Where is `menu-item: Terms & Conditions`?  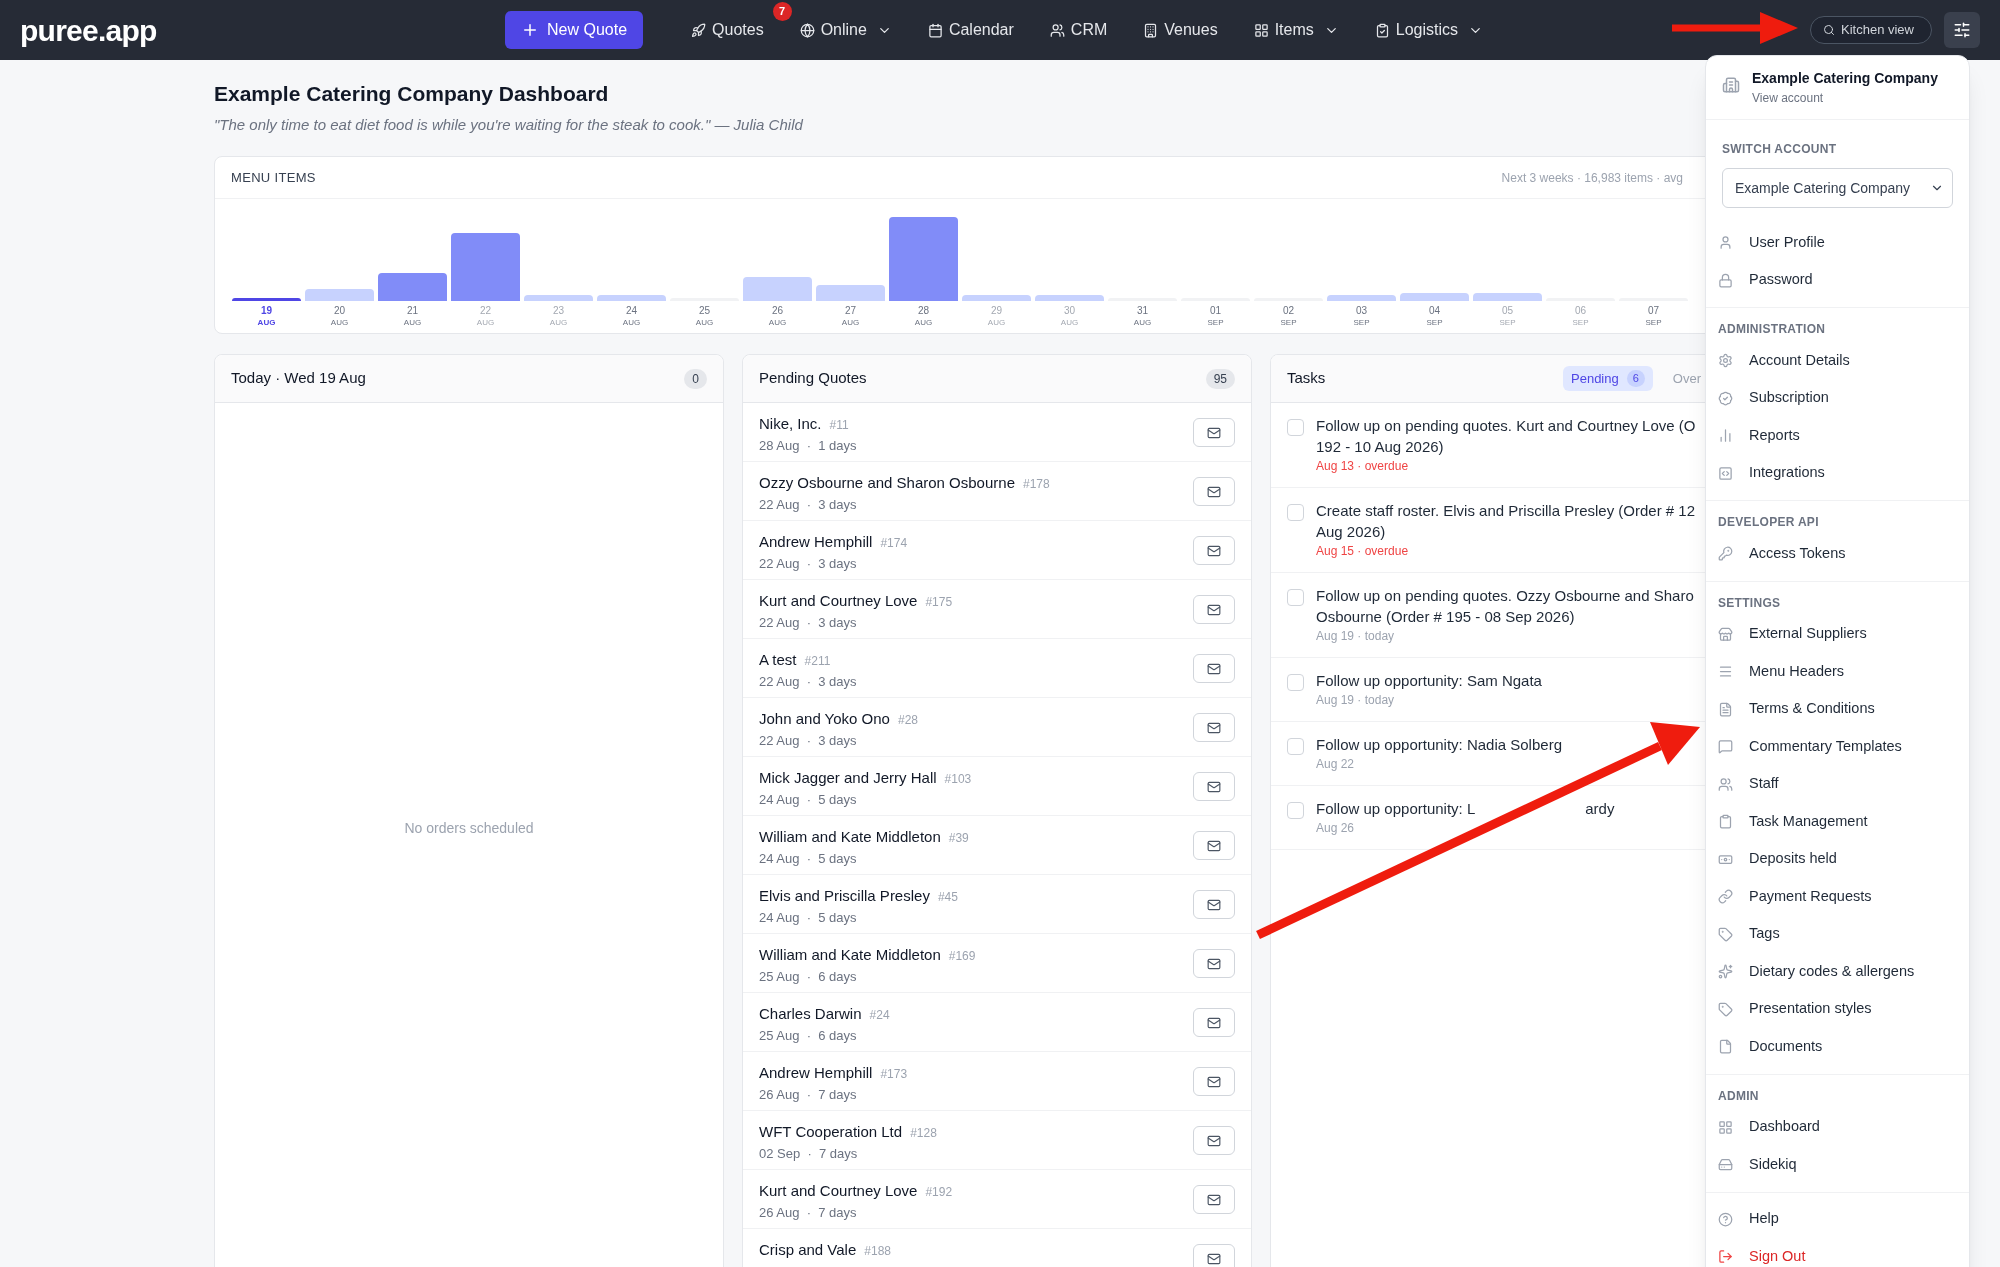 menu-item: Terms & Conditions is located at coordinates (1837, 709).